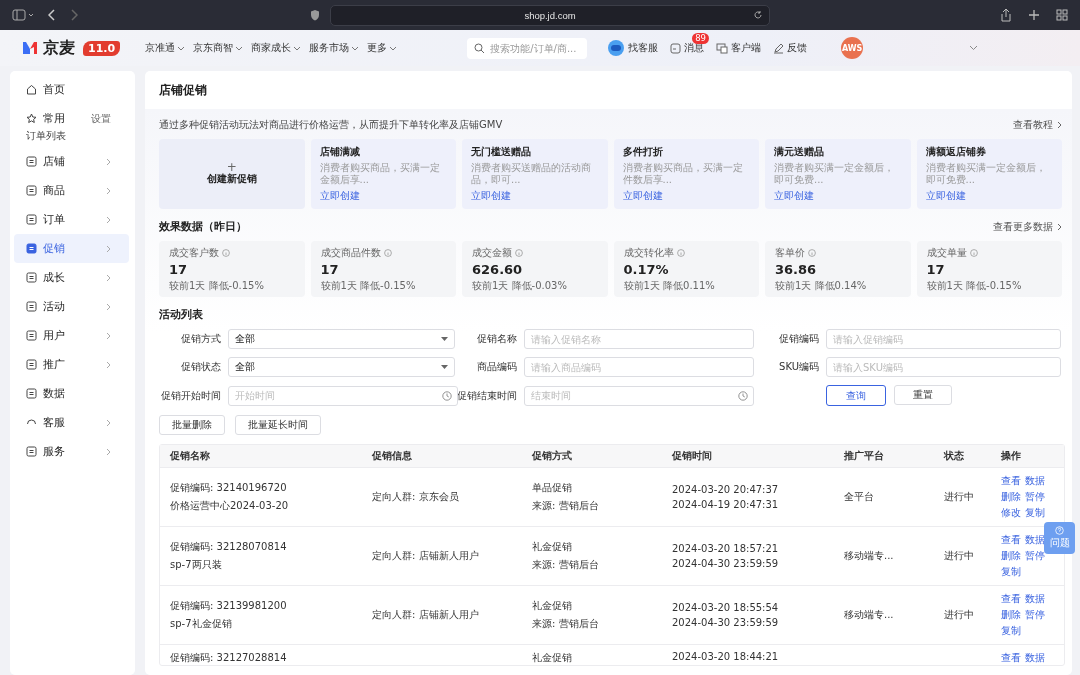  I want to click on nav-menu: 京东商智, so click(218, 48).